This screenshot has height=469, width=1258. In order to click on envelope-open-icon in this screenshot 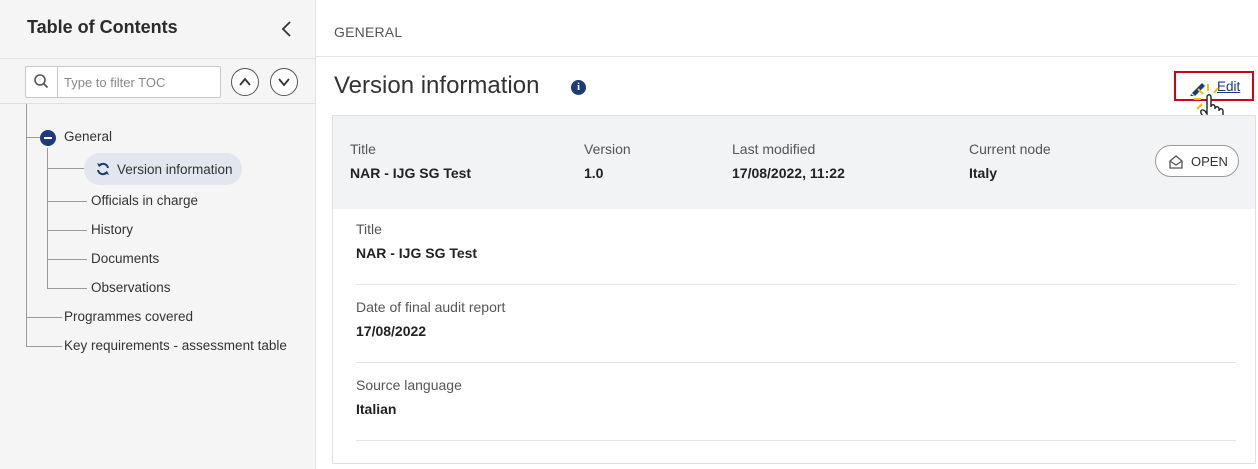, I will do `click(1176, 162)`.